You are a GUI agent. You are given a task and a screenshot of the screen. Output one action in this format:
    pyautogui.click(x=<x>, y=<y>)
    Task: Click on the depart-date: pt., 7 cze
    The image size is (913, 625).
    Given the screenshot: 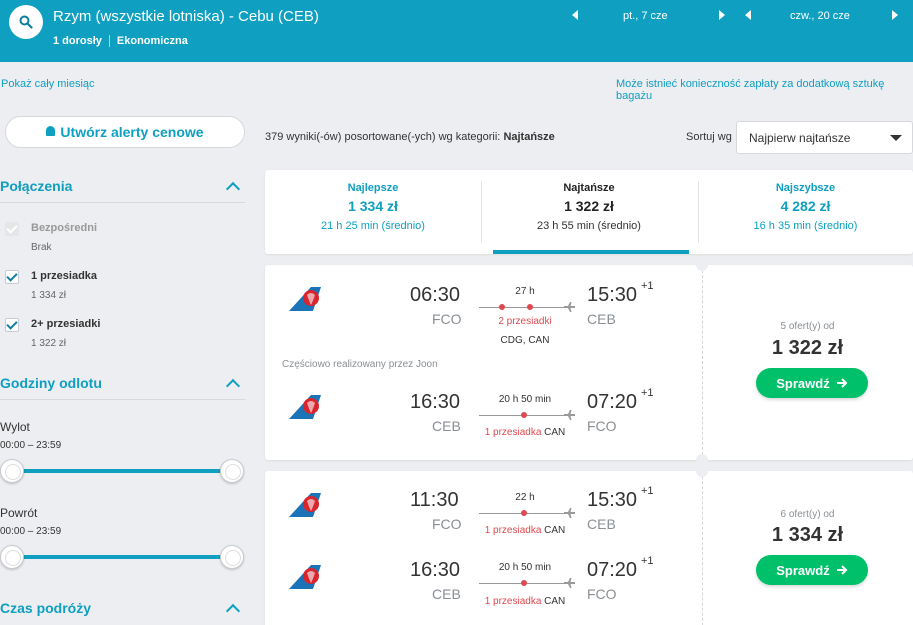 What is the action you would take?
    pyautogui.click(x=645, y=16)
    